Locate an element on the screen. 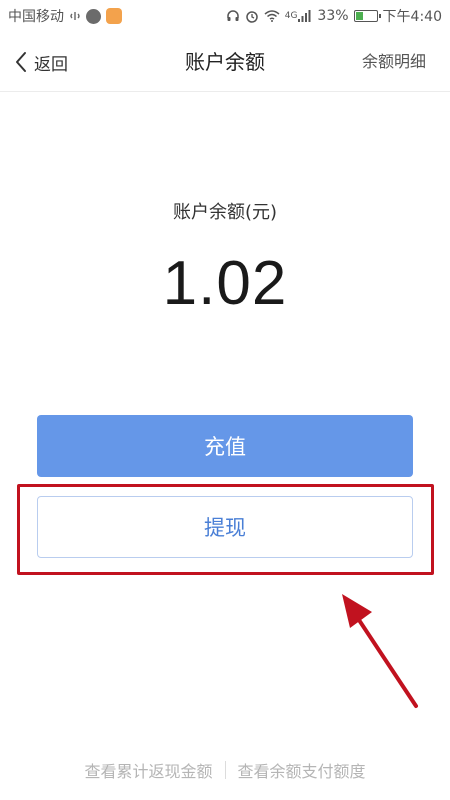 This screenshot has height=800, width=450. navigation-bar: 返回 账户余额 余额明细 is located at coordinates (225, 62).